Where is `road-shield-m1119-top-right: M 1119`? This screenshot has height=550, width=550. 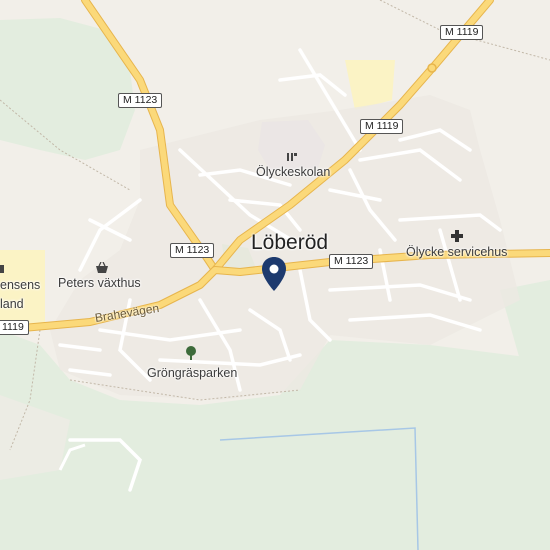
road-shield-m1119-top-right: M 1119 is located at coordinates (462, 32).